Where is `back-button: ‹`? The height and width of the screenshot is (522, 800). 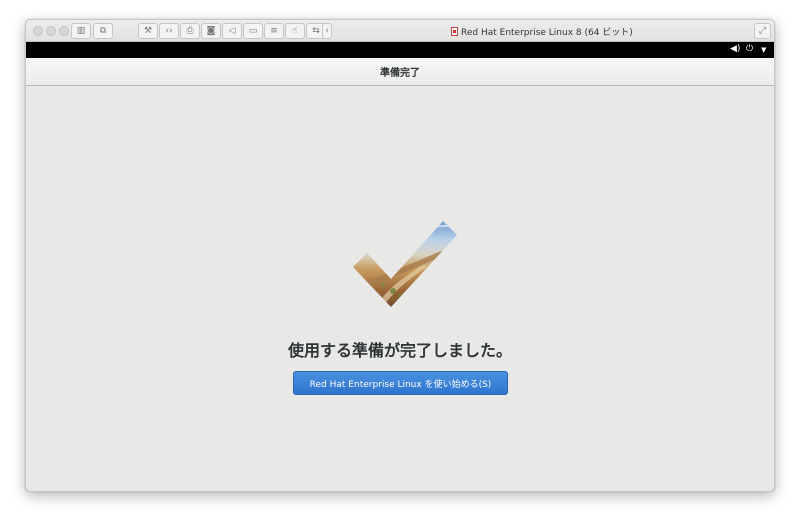 back-button: ‹ is located at coordinates (327, 31).